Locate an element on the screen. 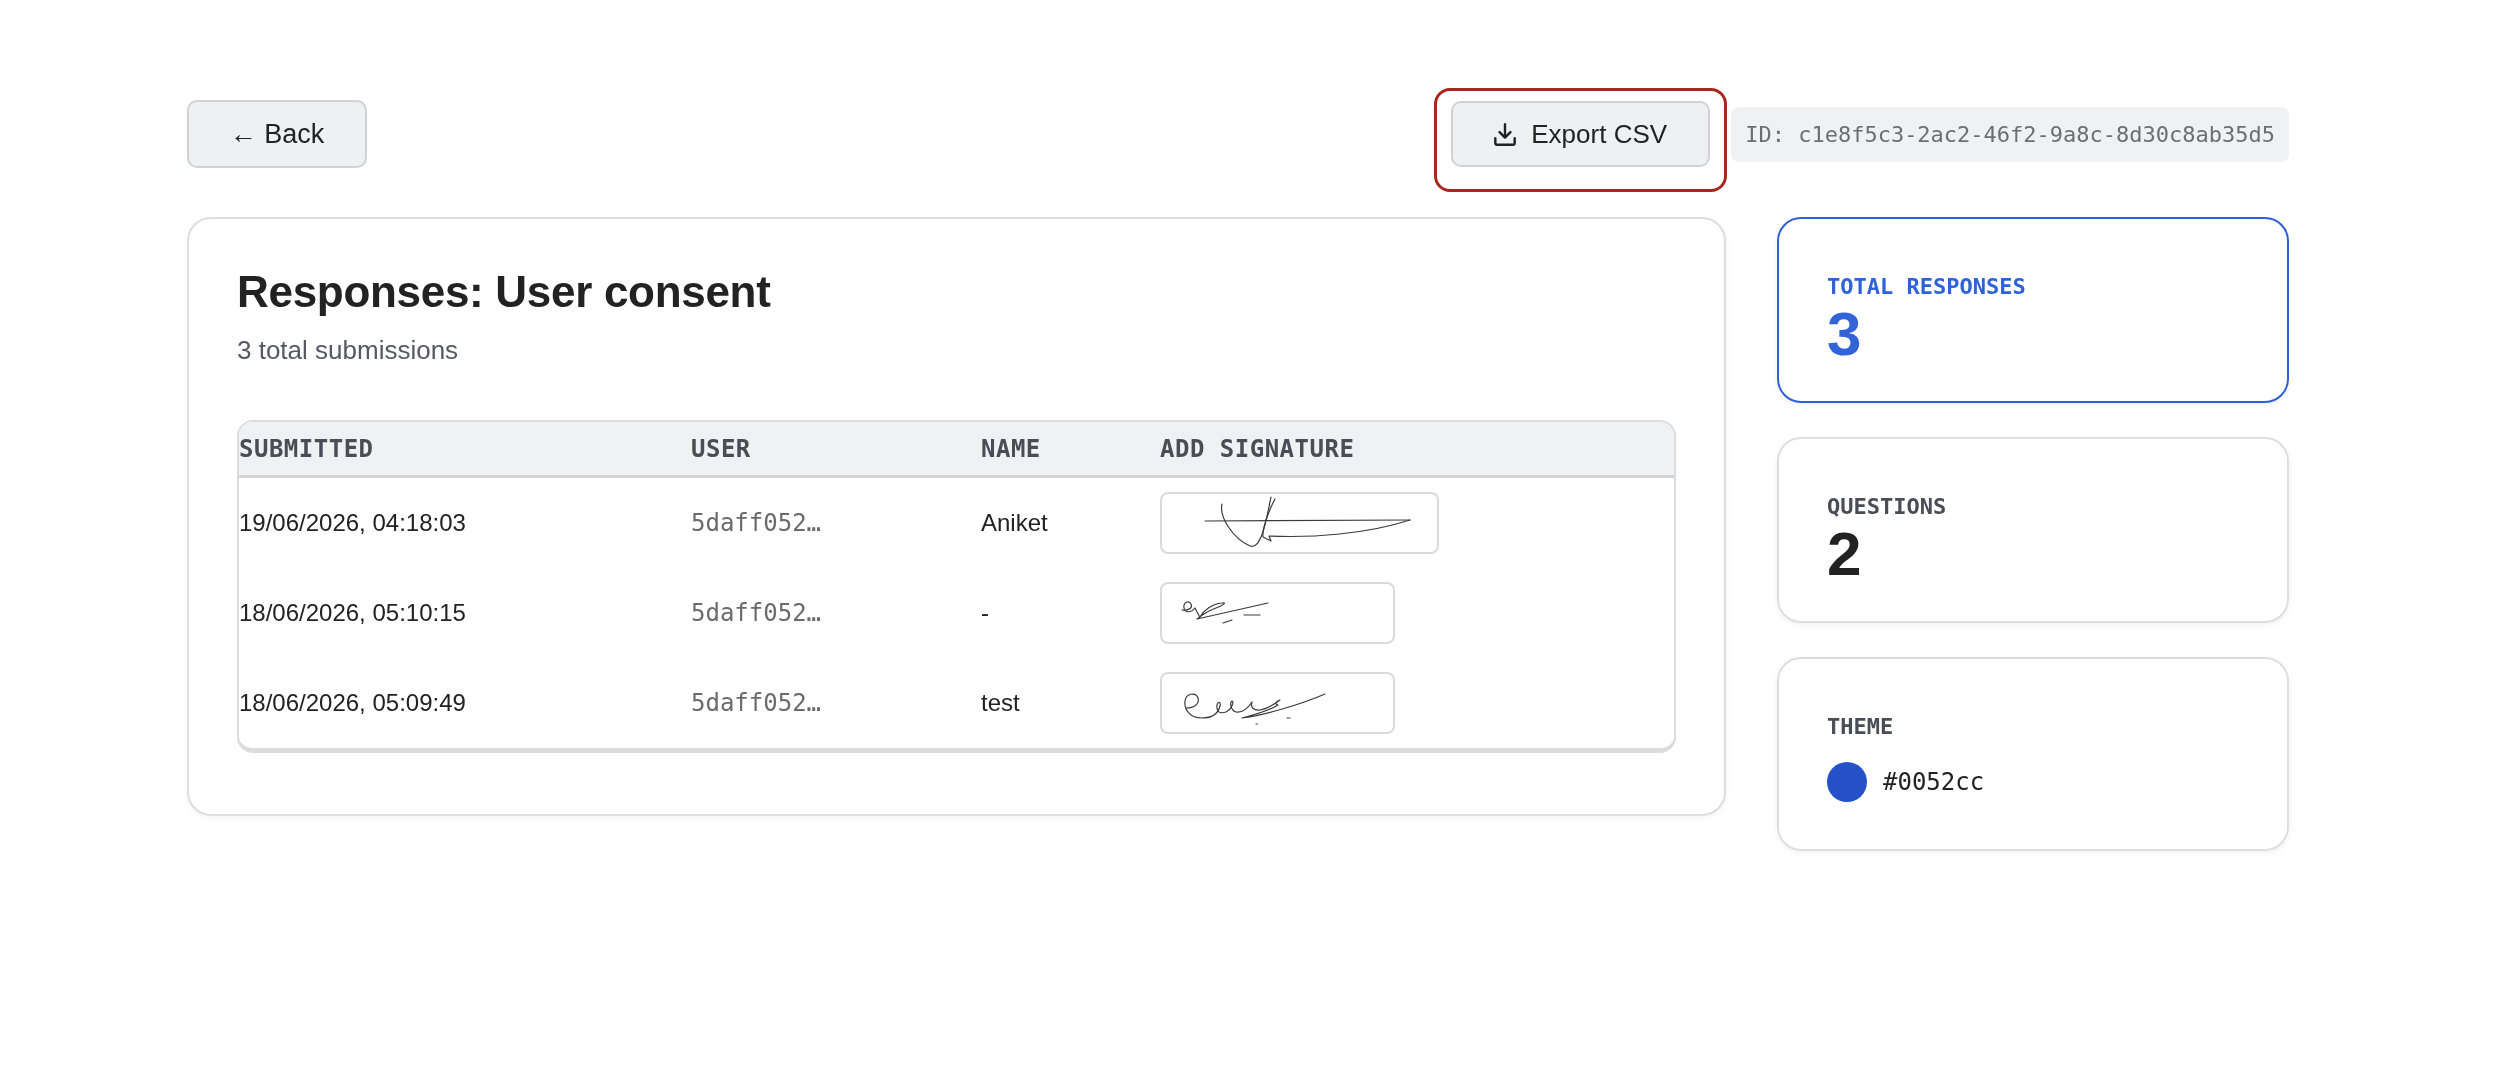 This screenshot has height=1080, width=2506. table-cell-text: 19/06/2026, 04:18:03 is located at coordinates (353, 523).